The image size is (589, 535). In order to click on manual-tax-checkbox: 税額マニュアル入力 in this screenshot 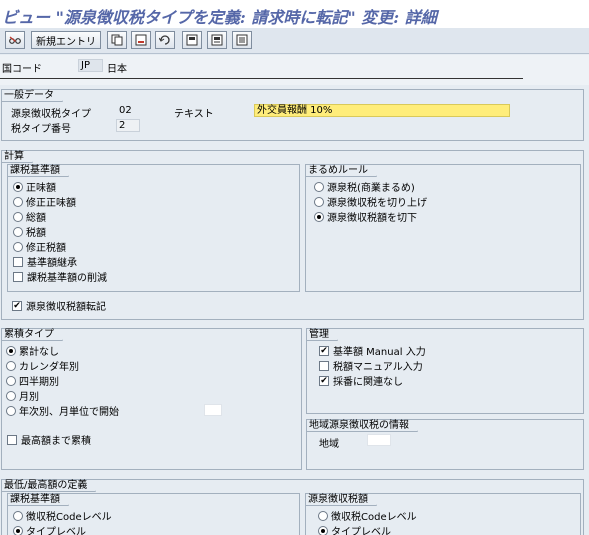, I will do `click(371, 366)`.